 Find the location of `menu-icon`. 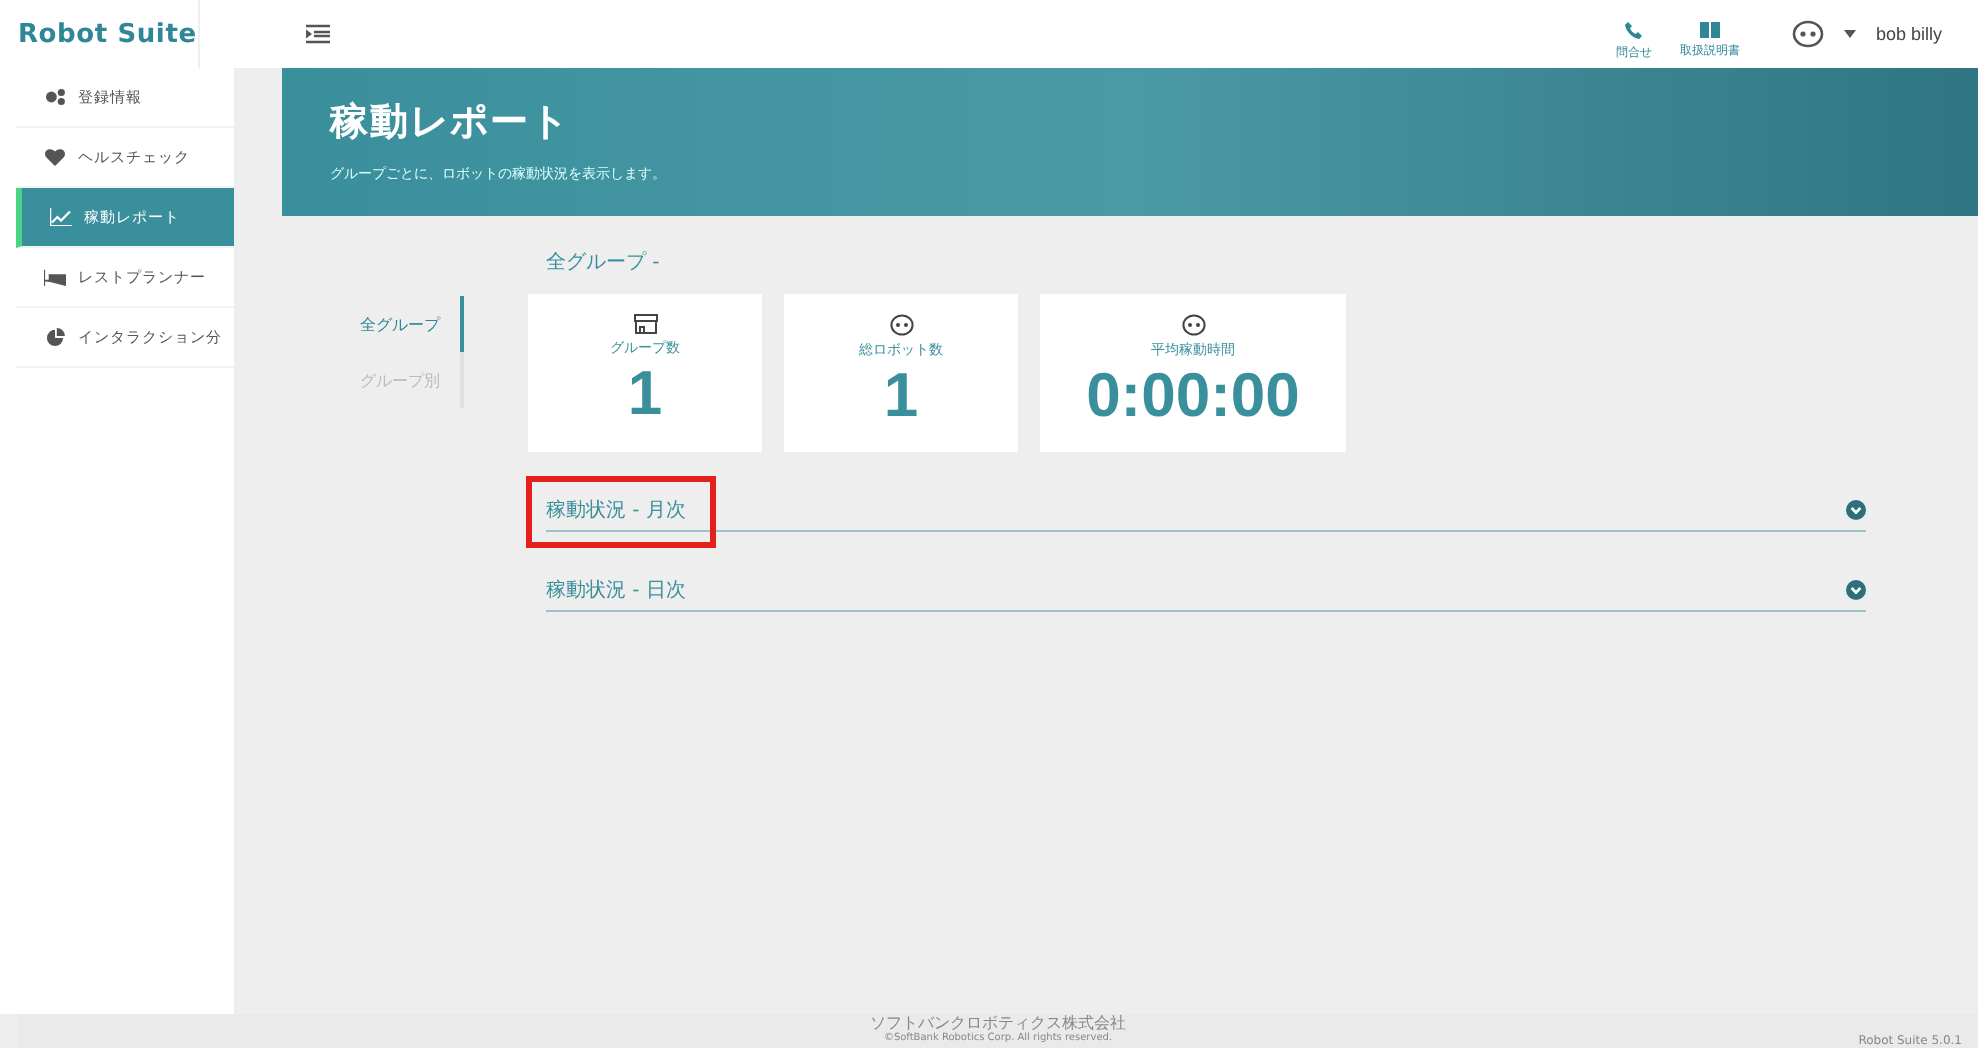

menu-icon is located at coordinates (318, 34).